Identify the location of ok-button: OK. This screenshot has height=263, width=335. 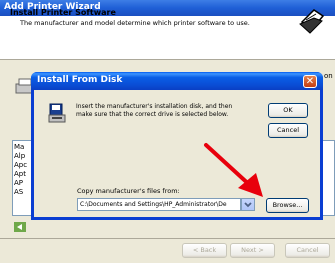
(288, 110).